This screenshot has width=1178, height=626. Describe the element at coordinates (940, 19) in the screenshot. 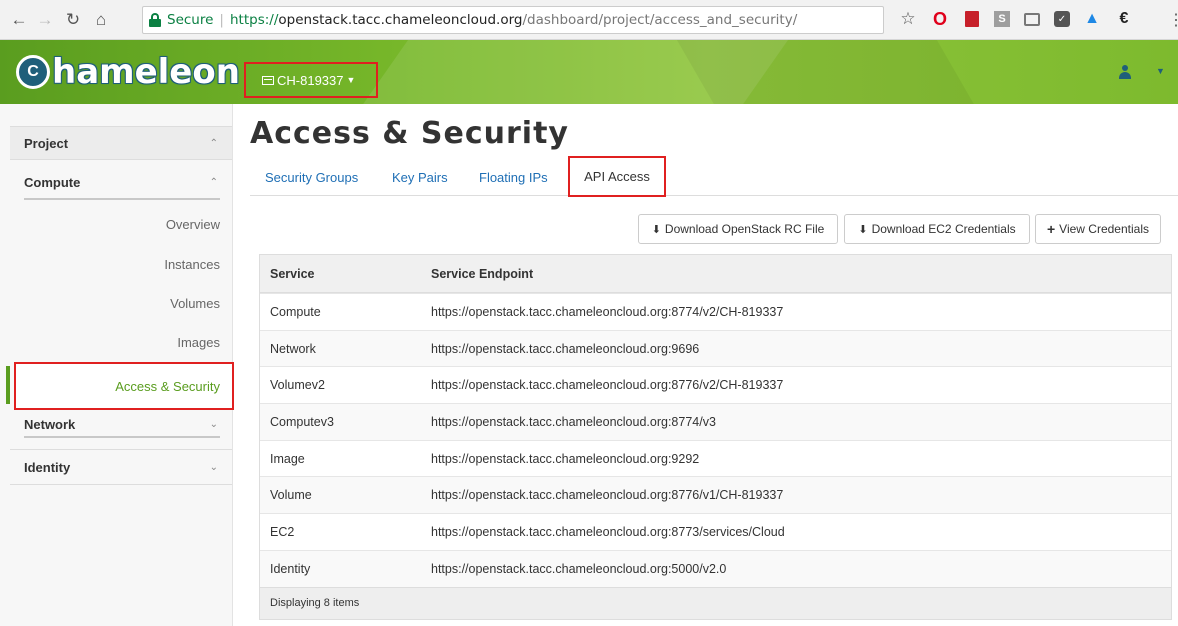

I see `opera-icon: O` at that location.